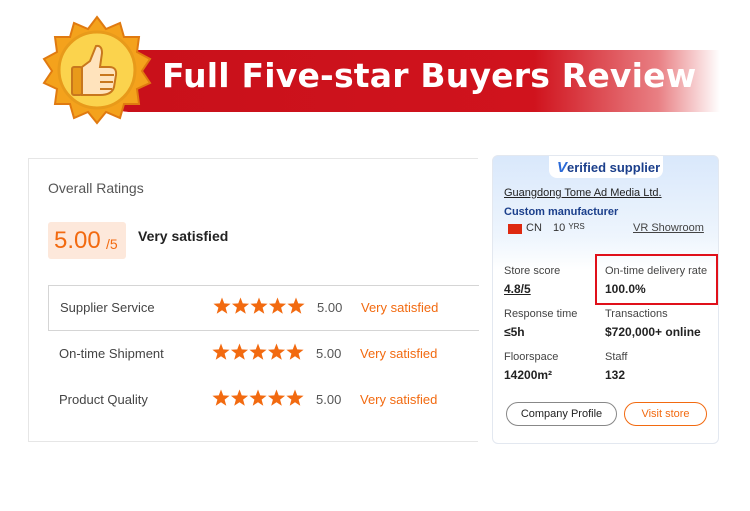 The width and height of the screenshot is (750, 511). What do you see at coordinates (531, 357) in the screenshot?
I see `floorspace-label: Floorspace` at bounding box center [531, 357].